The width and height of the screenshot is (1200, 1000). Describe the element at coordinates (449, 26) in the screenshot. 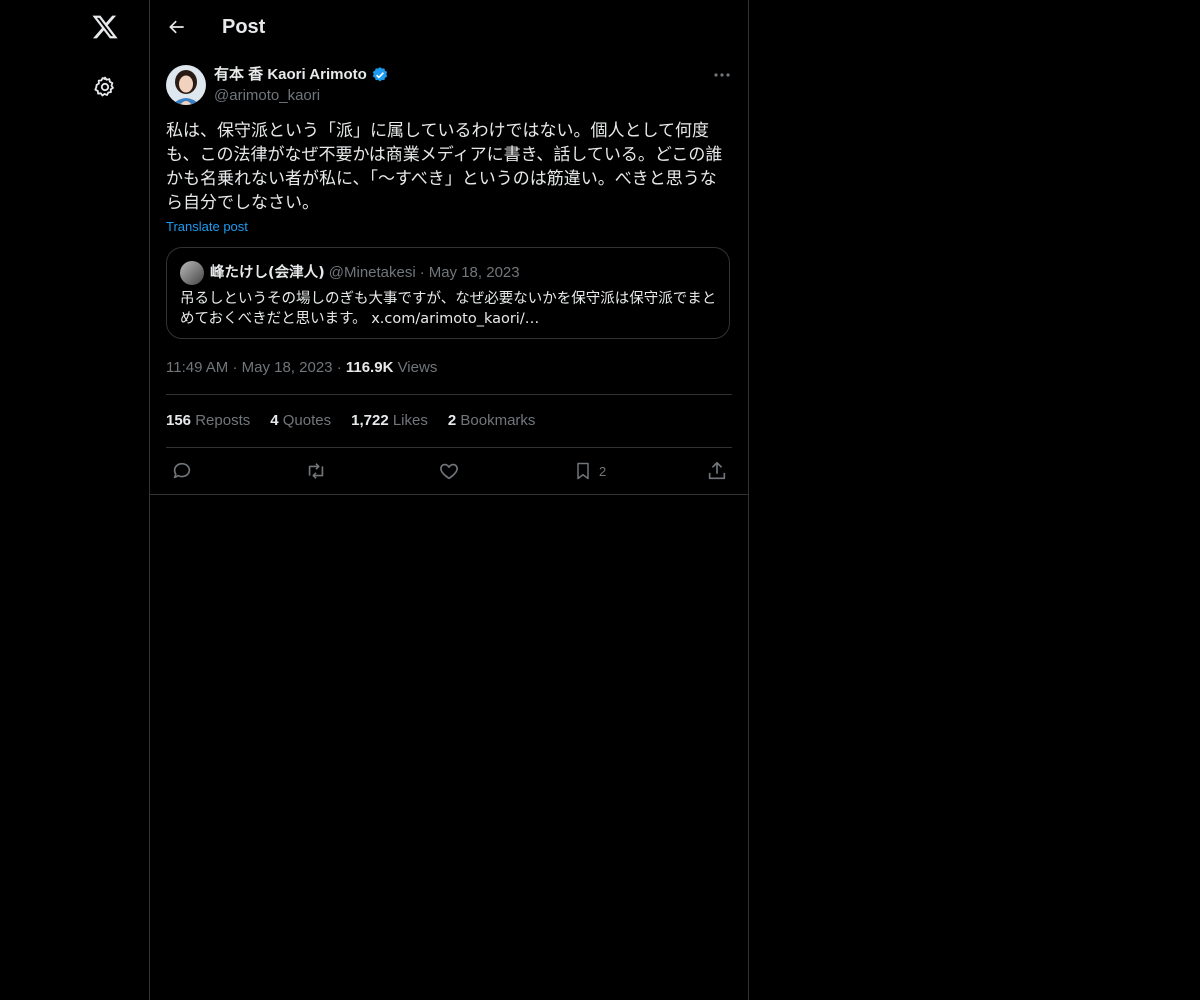

I see `page-header: Post` at that location.